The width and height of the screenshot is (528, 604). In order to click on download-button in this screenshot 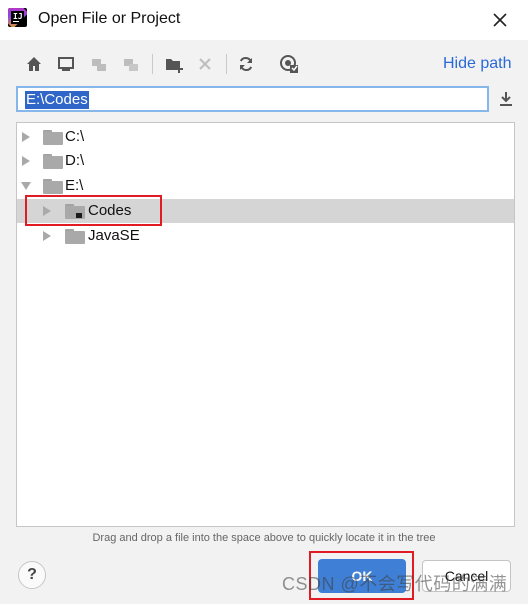, I will do `click(506, 99)`.